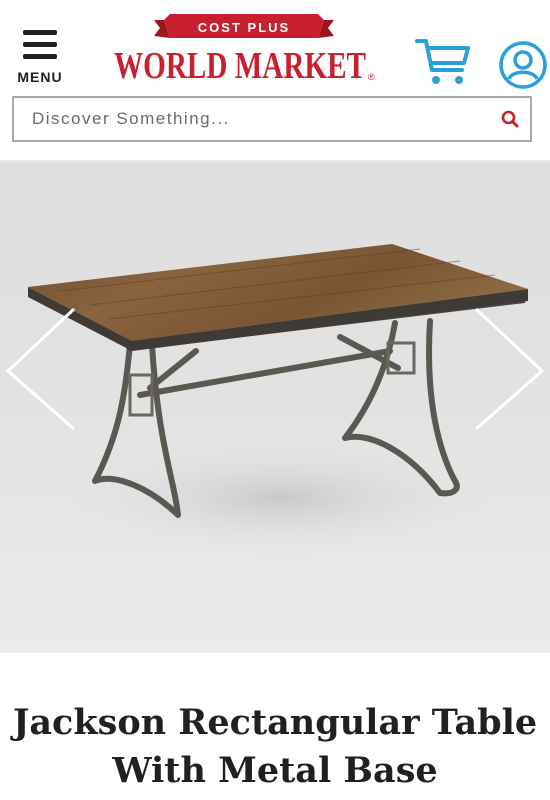  Describe the element at coordinates (240, 66) in the screenshot. I see `logo-wordmark: WORLD MARKET` at that location.